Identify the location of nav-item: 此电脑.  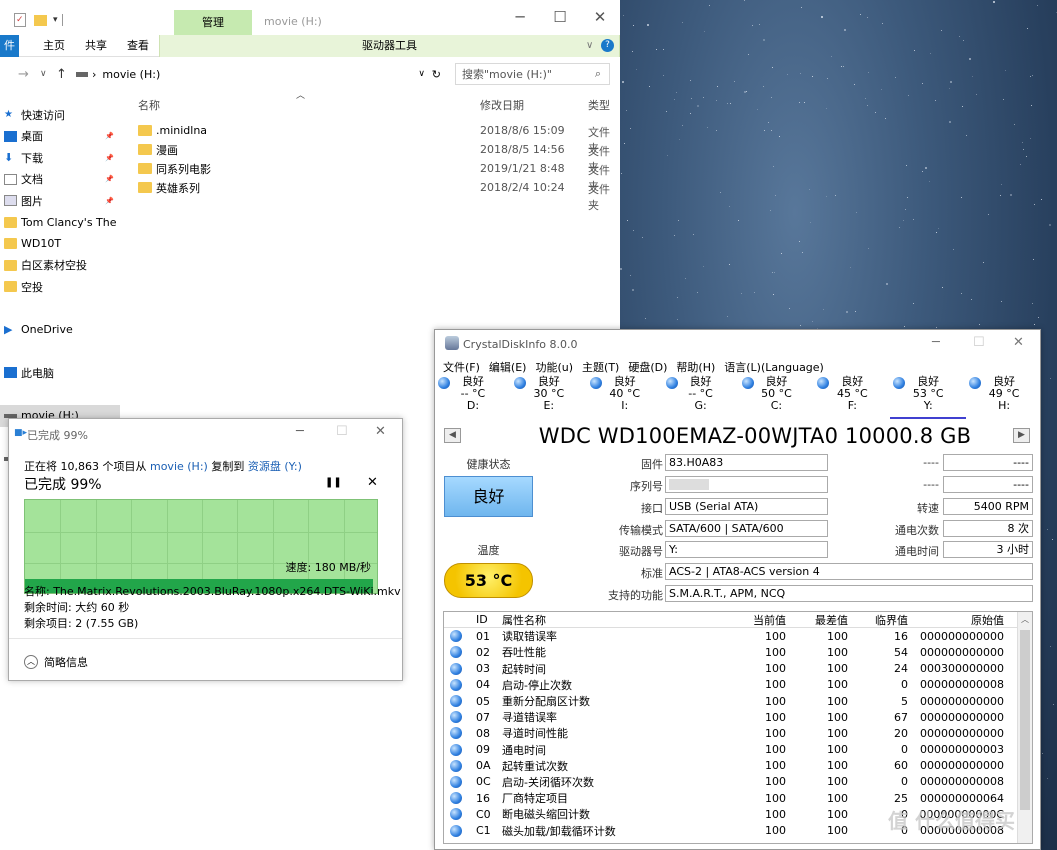
(60, 373).